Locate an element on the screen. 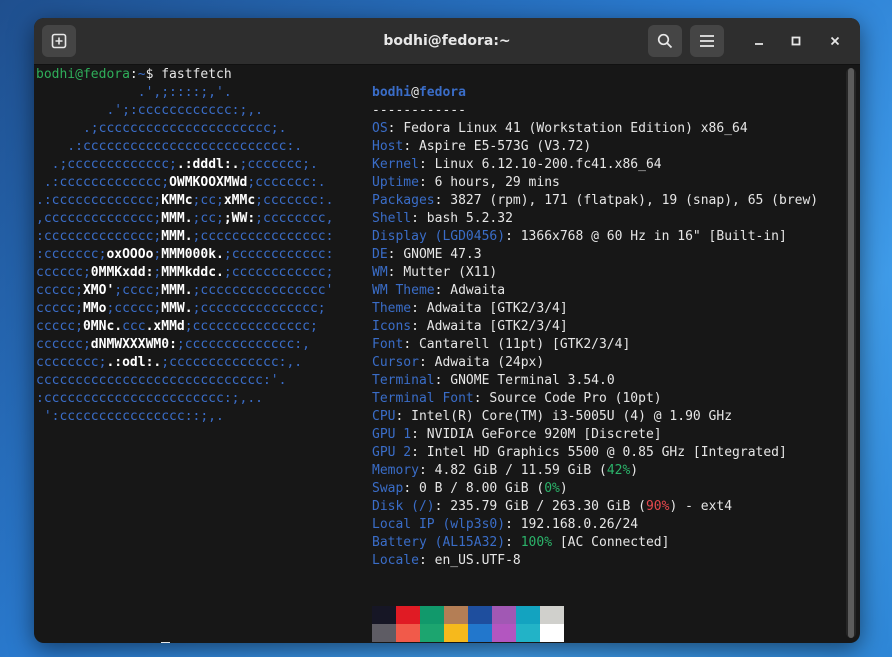  info-row-swap: Swap: 0 B / 8.00 GiB (0%) is located at coordinates (470, 488).